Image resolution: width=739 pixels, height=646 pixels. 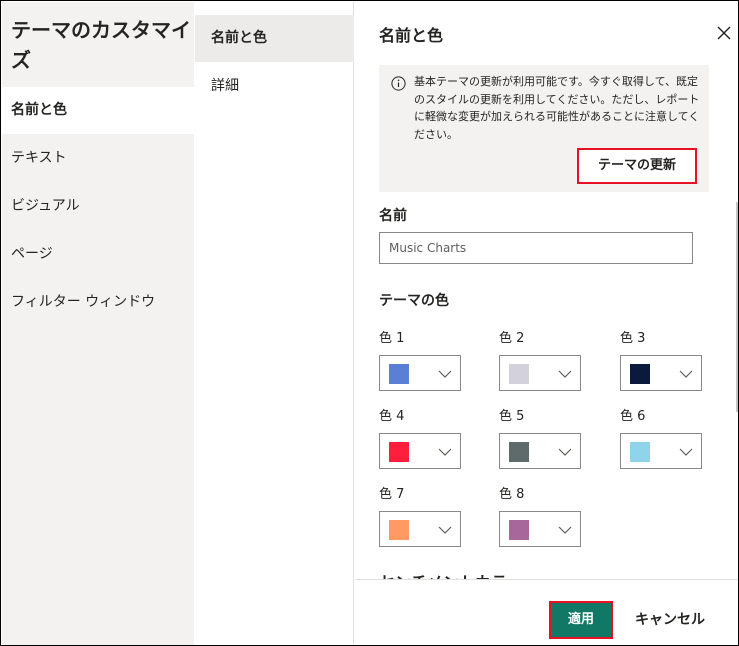 I want to click on color-1-picker, so click(x=420, y=373).